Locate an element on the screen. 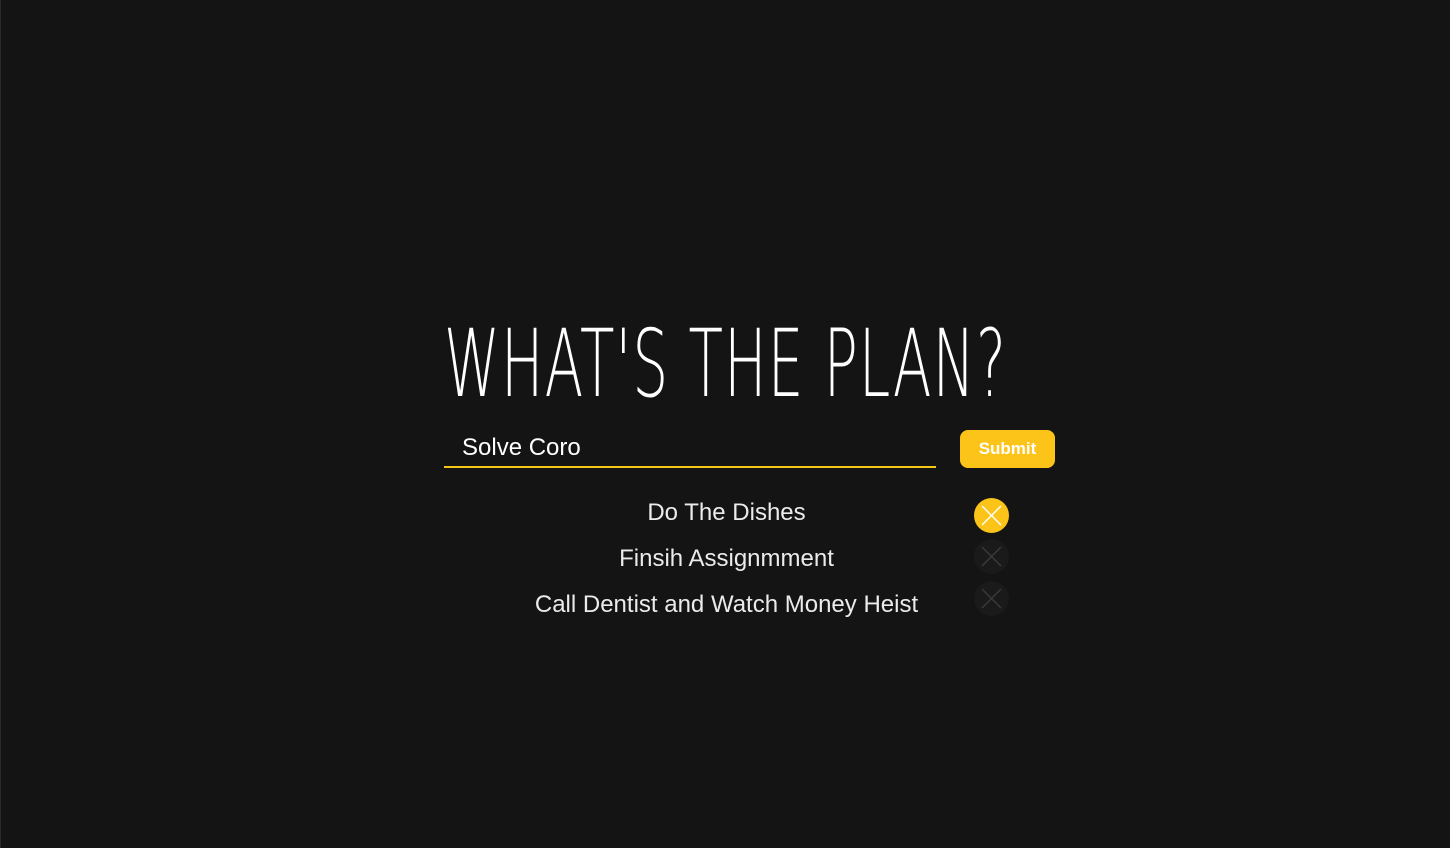 This screenshot has width=1450, height=848. todo-item-text: Call Dentist and Watch Money Heist is located at coordinates (726, 604).